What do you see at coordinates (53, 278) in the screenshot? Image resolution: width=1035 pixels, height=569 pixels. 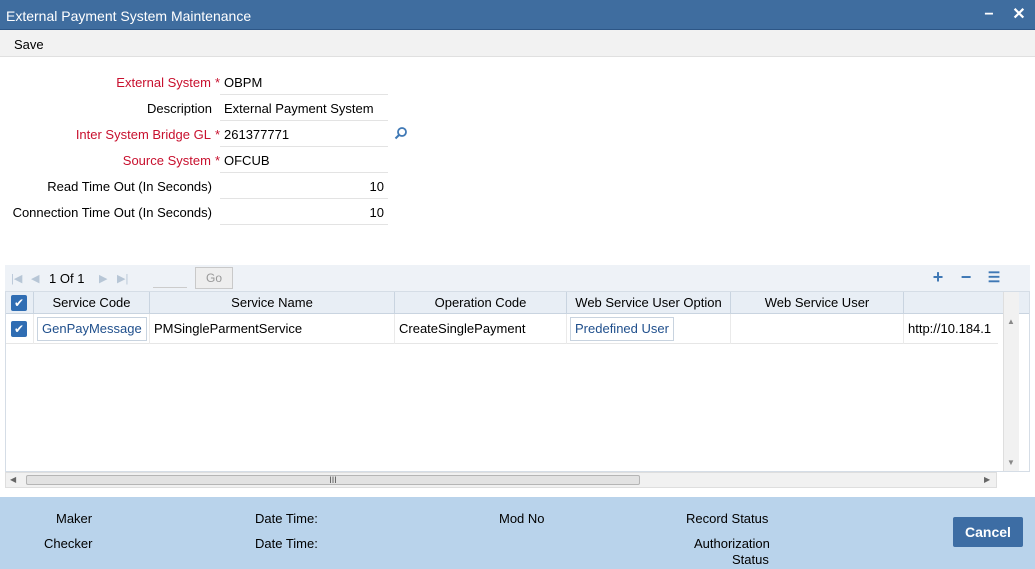 I see `current-page: 1` at bounding box center [53, 278].